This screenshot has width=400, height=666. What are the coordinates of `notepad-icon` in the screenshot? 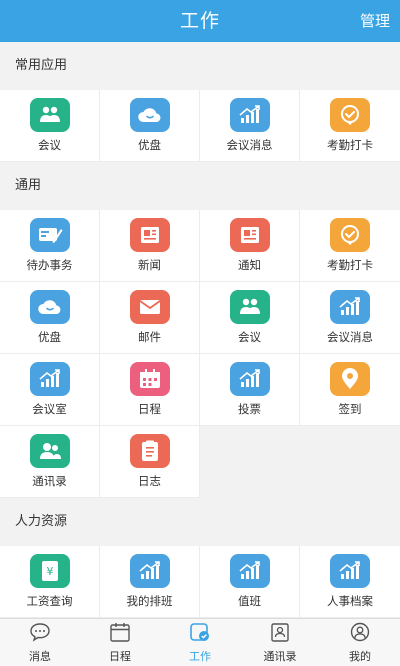 It's located at (149, 451).